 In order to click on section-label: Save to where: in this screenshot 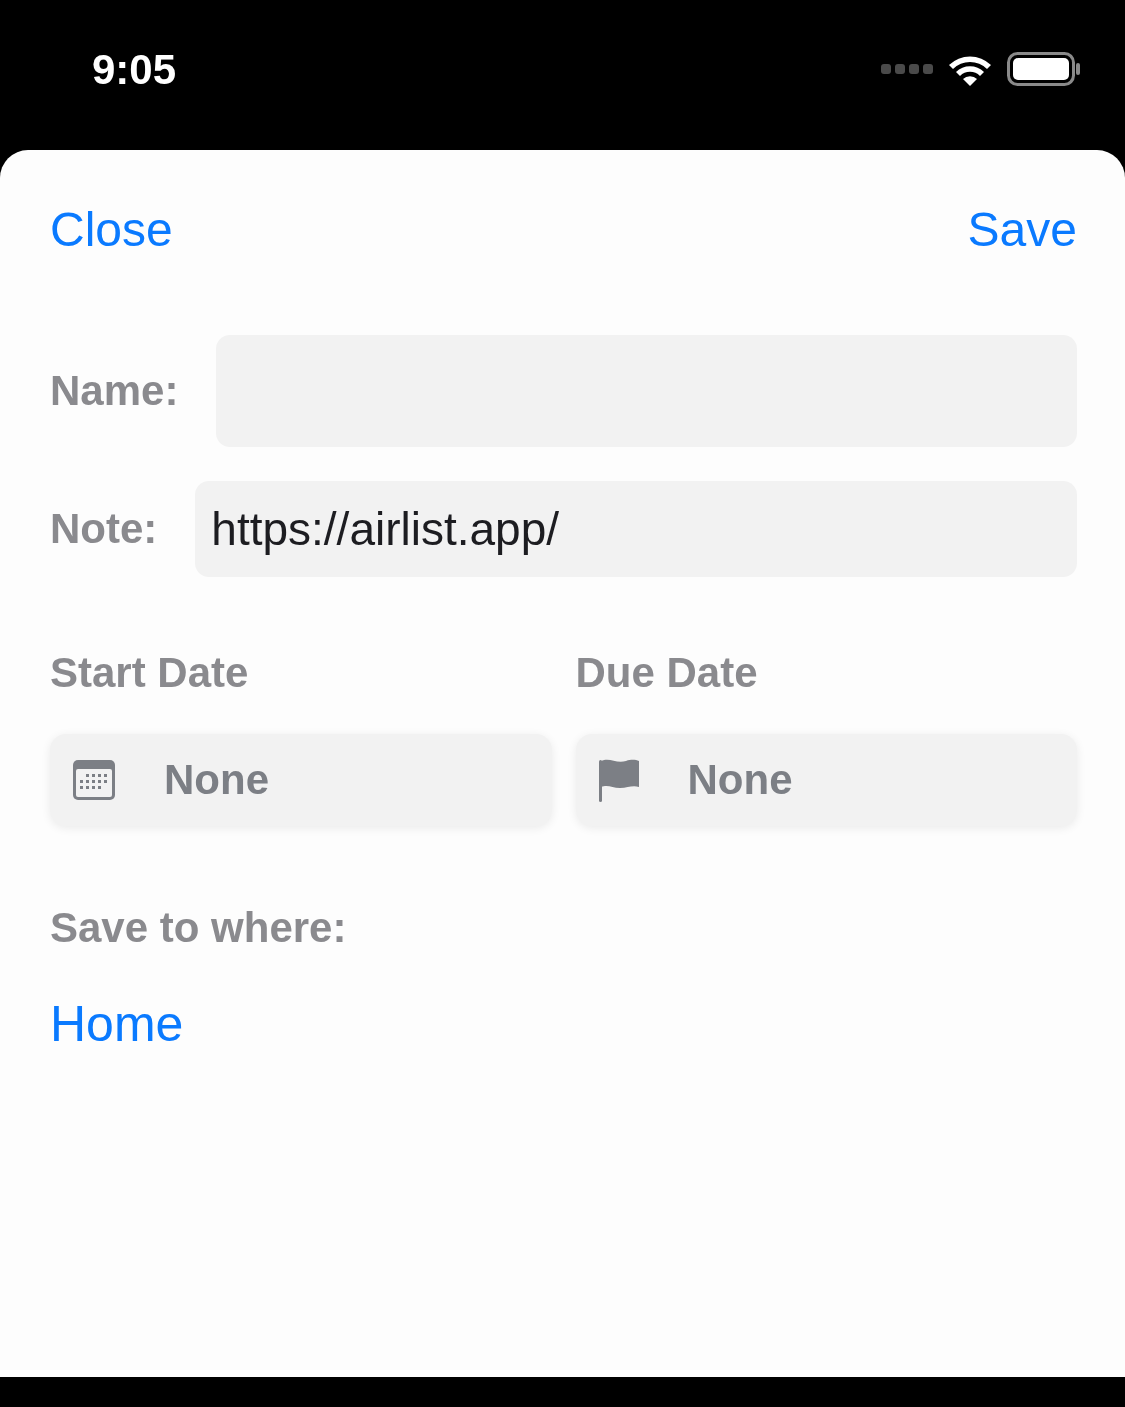, I will do `click(199, 927)`.